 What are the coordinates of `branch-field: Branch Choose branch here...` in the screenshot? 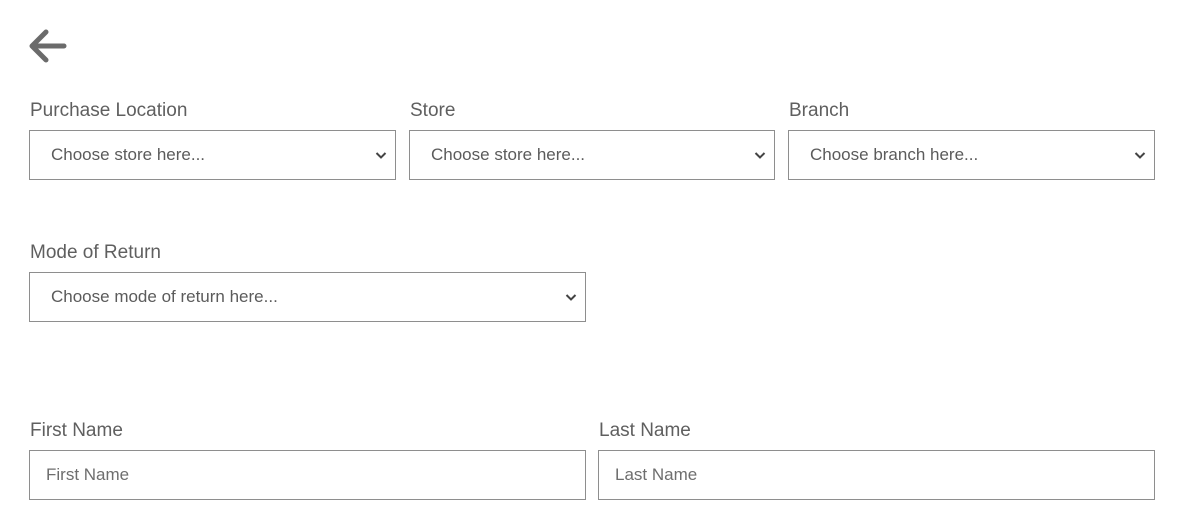 It's located at (971, 140).